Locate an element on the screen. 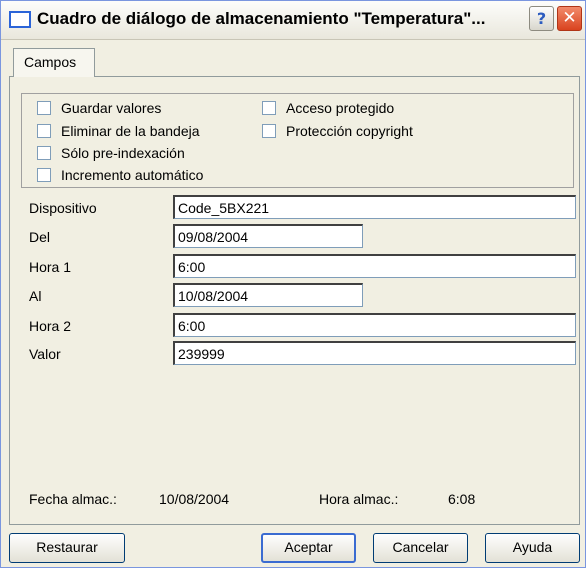 This screenshot has height=568, width=586. aceptar-button: Aceptar is located at coordinates (308, 548).